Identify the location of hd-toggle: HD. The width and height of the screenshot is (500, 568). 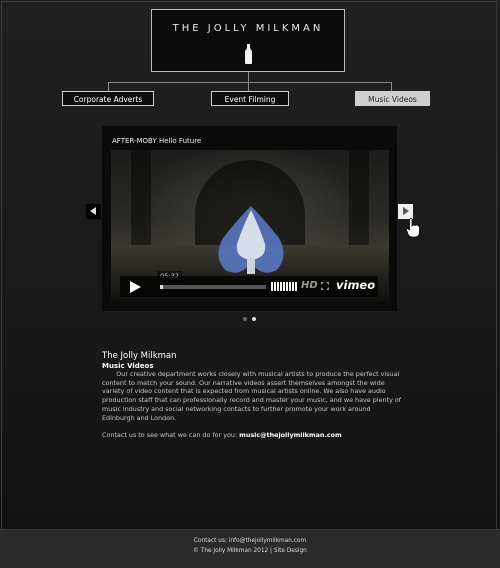
(309, 285).